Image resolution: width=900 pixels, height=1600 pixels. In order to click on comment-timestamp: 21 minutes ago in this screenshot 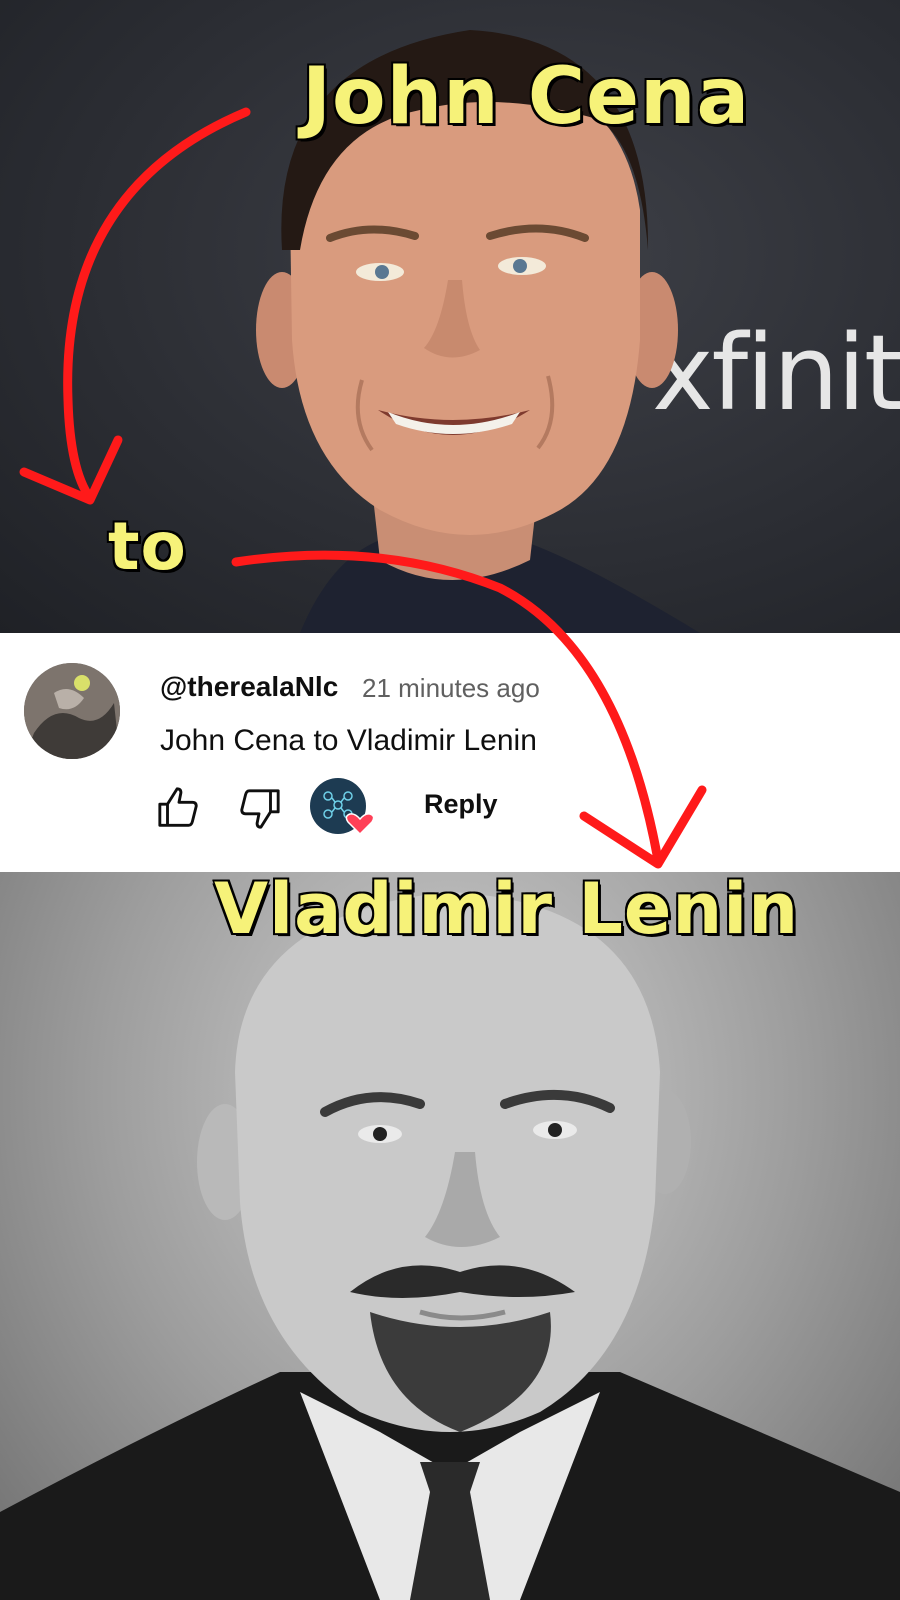, I will do `click(451, 688)`.